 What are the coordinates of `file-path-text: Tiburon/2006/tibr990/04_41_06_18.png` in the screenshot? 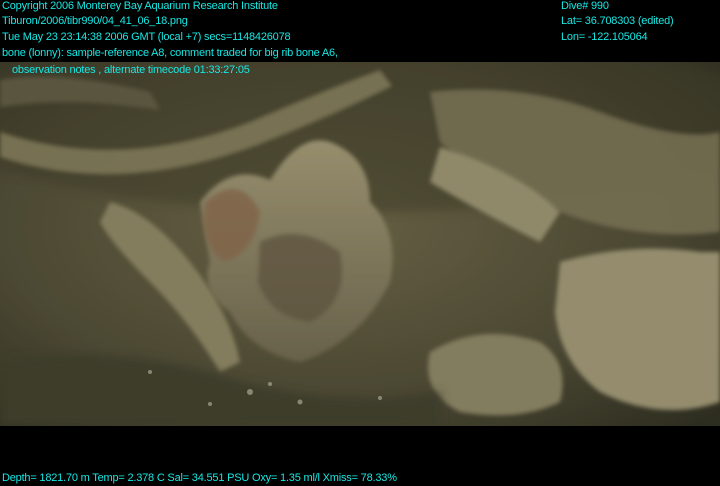 It's located at (95, 21).